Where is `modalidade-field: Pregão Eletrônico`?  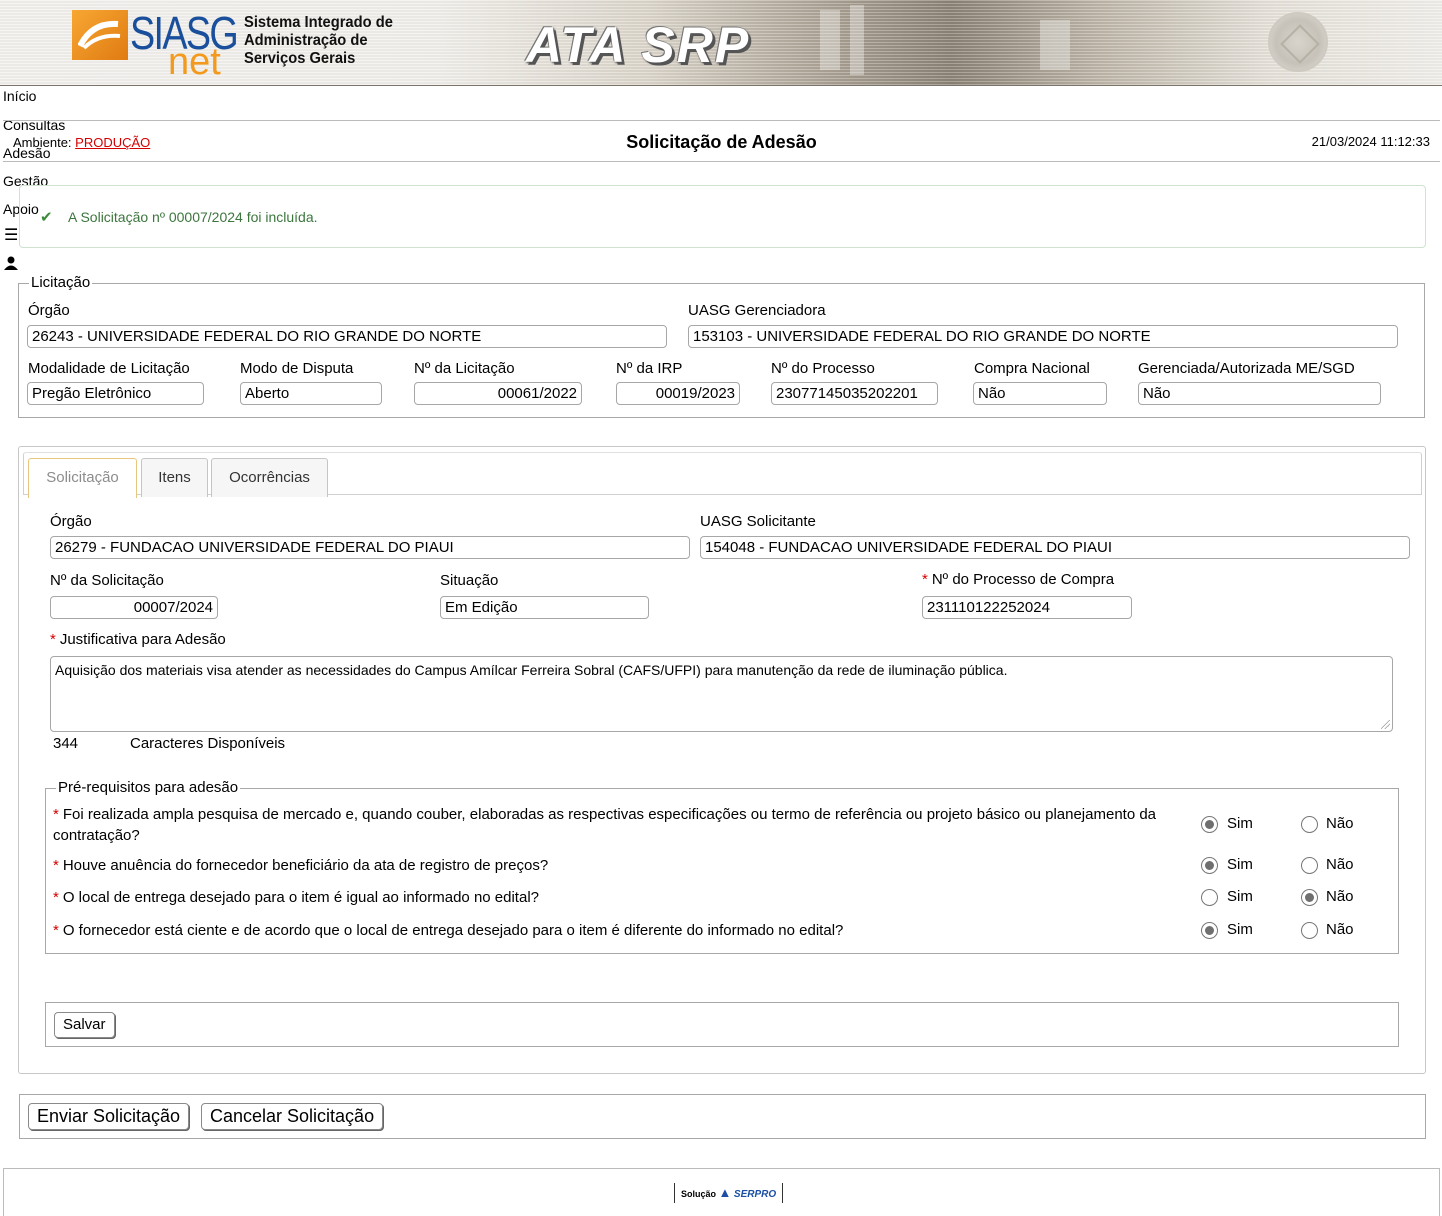 modalidade-field: Pregão Eletrônico is located at coordinates (115, 393).